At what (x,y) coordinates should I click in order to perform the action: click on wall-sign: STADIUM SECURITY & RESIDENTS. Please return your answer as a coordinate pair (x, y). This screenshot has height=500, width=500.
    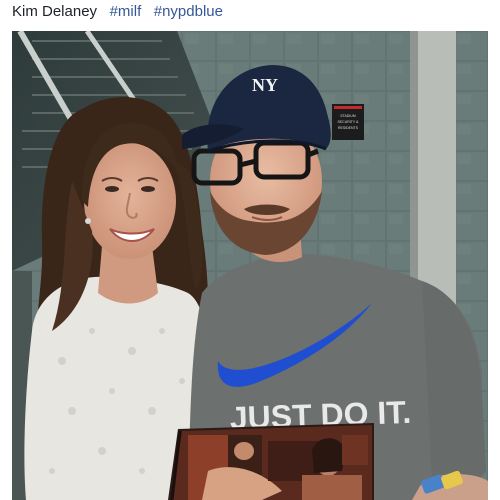
    Looking at the image, I should click on (348, 122).